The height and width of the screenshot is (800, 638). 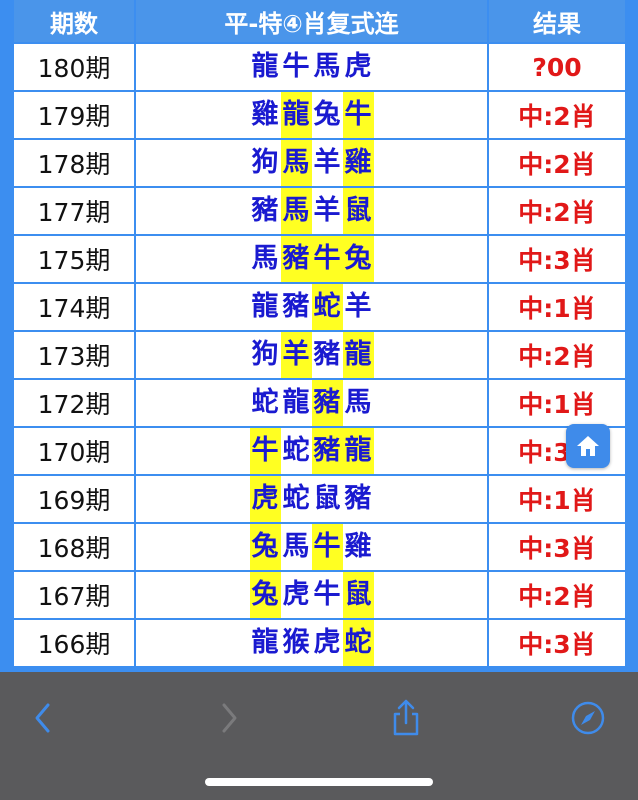 I want to click on zodiac-combo-cell: 豬馬羊鼠, so click(x=311, y=211).